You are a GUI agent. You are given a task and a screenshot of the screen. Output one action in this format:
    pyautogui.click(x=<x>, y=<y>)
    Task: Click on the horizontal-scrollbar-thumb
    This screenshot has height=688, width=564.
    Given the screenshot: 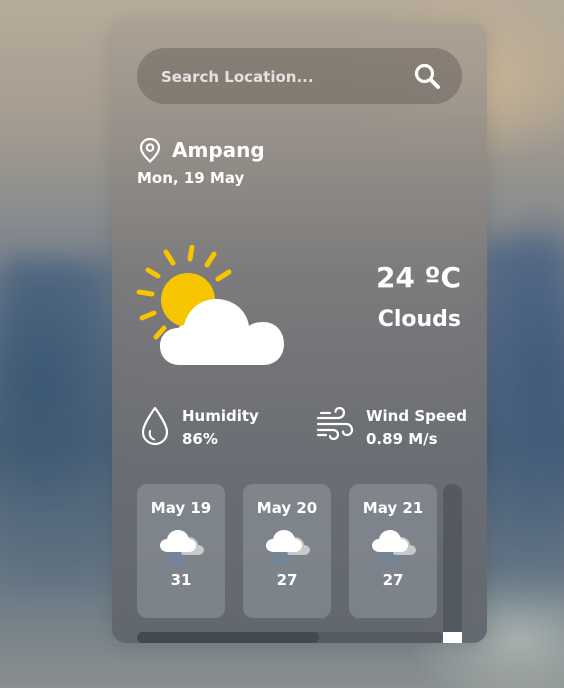 What is the action you would take?
    pyautogui.click(x=228, y=637)
    